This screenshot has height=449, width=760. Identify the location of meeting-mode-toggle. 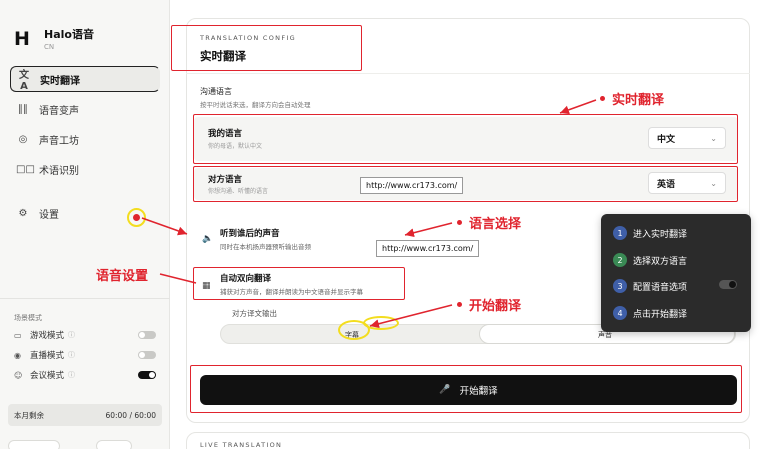
(147, 375).